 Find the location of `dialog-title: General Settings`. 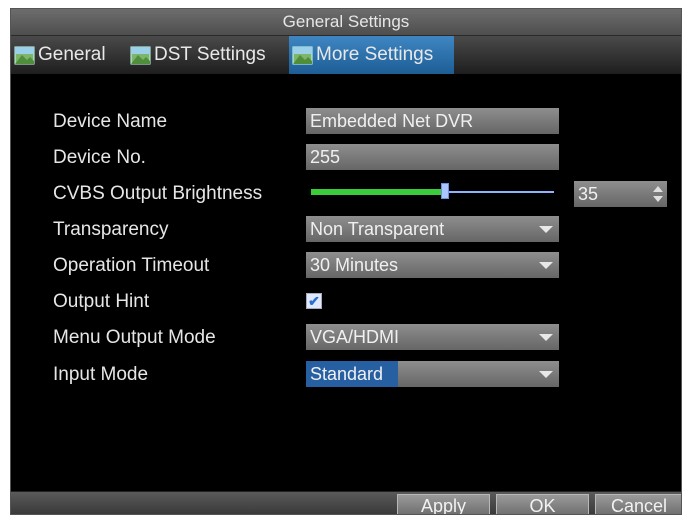

dialog-title: General Settings is located at coordinates (346, 22).